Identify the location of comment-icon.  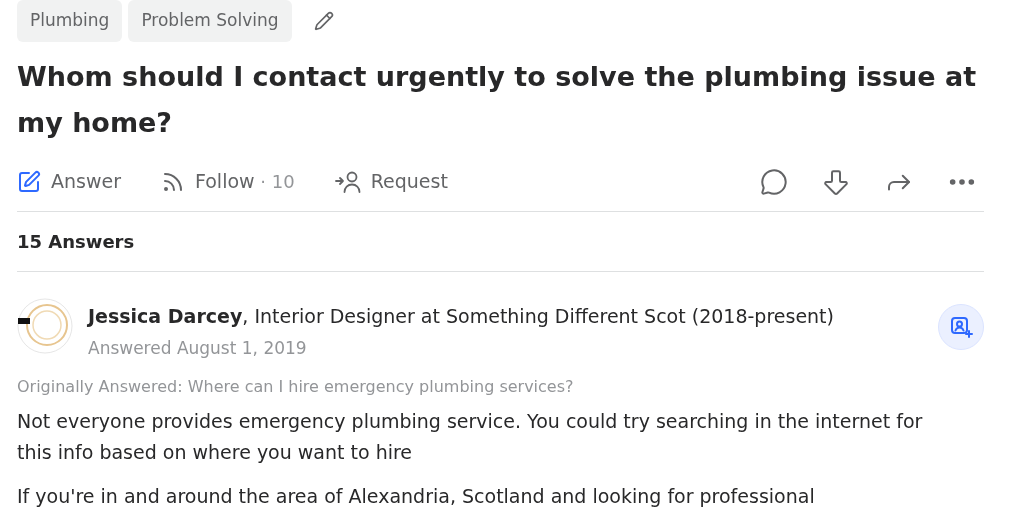
(774, 181).